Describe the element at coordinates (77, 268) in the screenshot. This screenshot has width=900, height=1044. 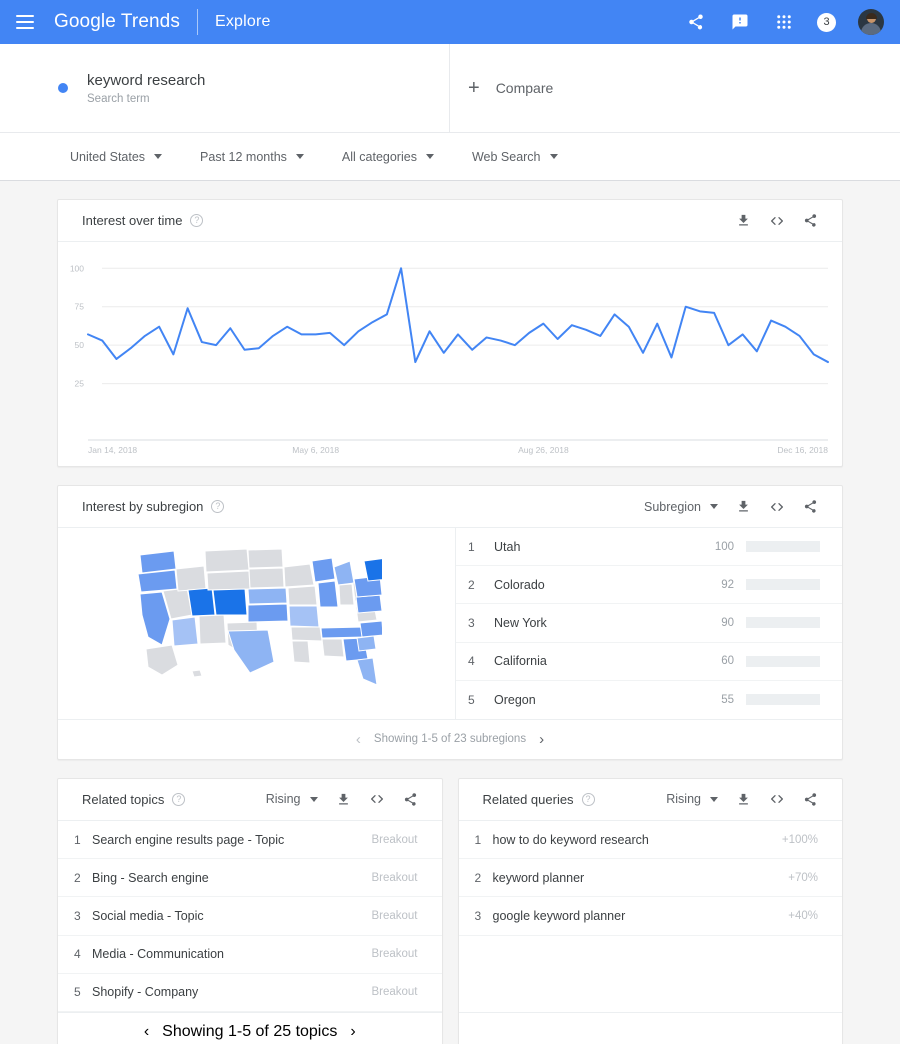
I see `svg-text: 100` at that location.